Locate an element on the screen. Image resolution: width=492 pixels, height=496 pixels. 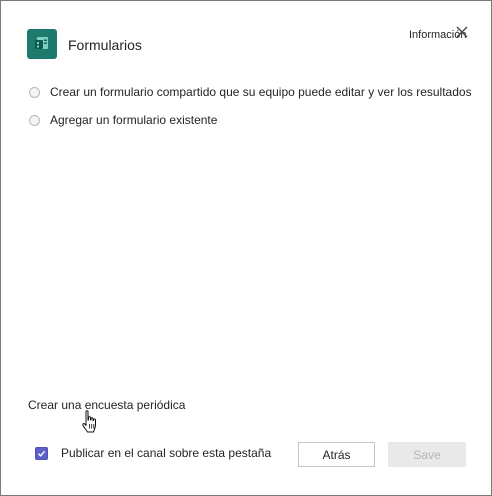
dialog-title: Formularios is located at coordinates (105, 45).